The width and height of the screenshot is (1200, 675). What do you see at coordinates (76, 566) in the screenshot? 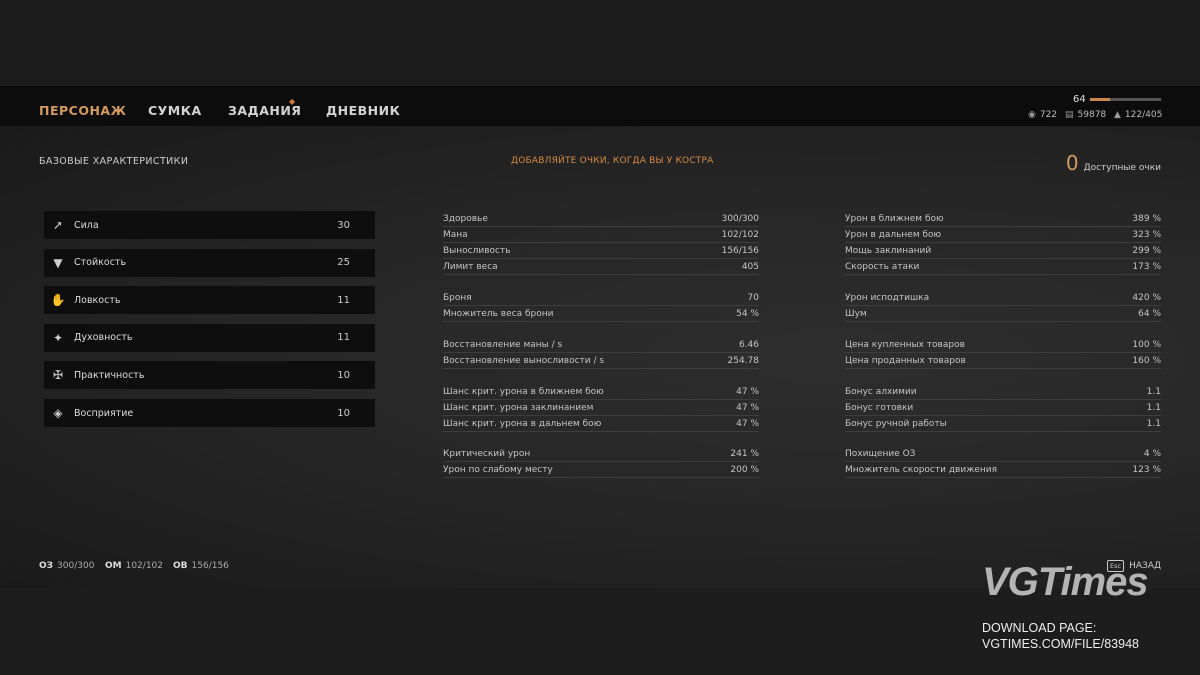
I see `hp-value: 300/300` at bounding box center [76, 566].